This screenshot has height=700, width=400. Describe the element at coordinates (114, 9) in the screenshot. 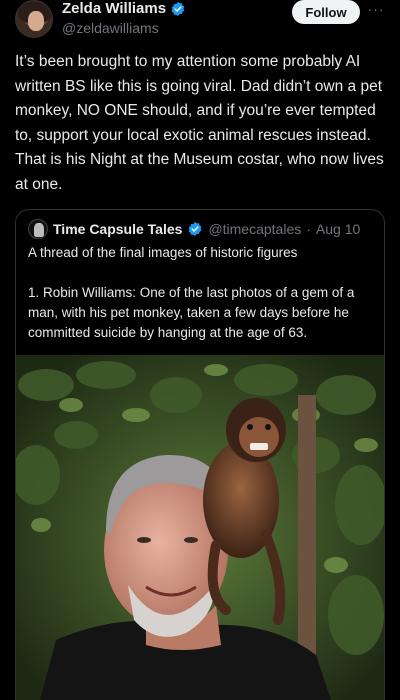

I see `author-display-name: Zelda Williams` at that location.